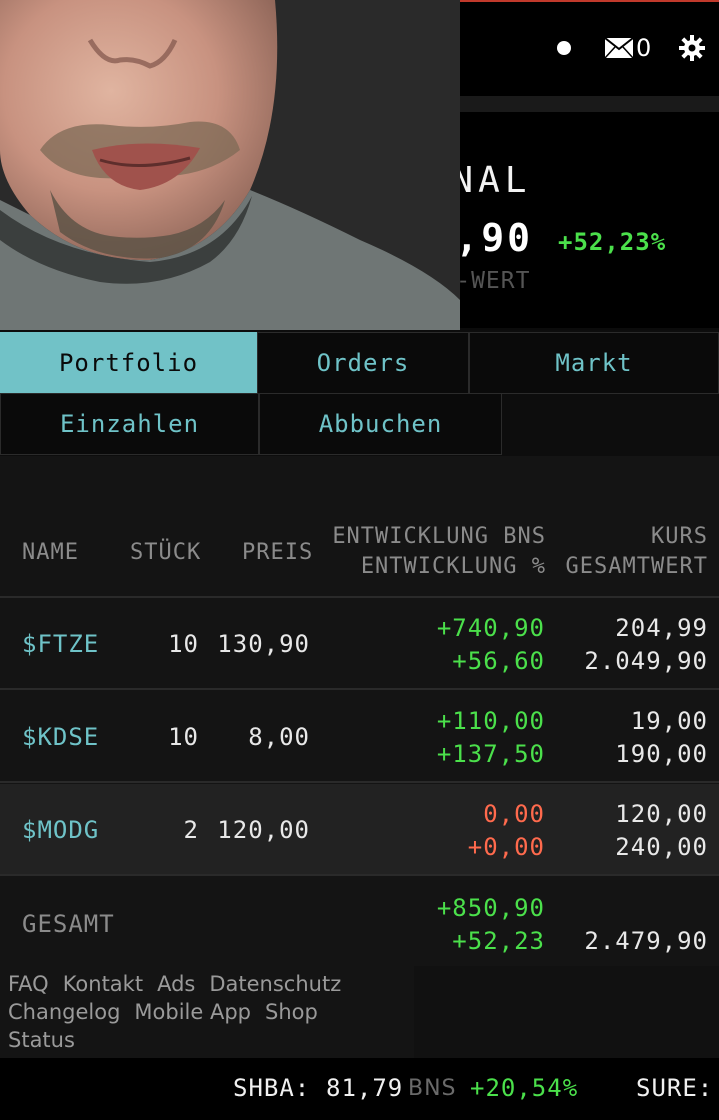  I want to click on row-gesamtwert: 190,00, so click(661, 754).